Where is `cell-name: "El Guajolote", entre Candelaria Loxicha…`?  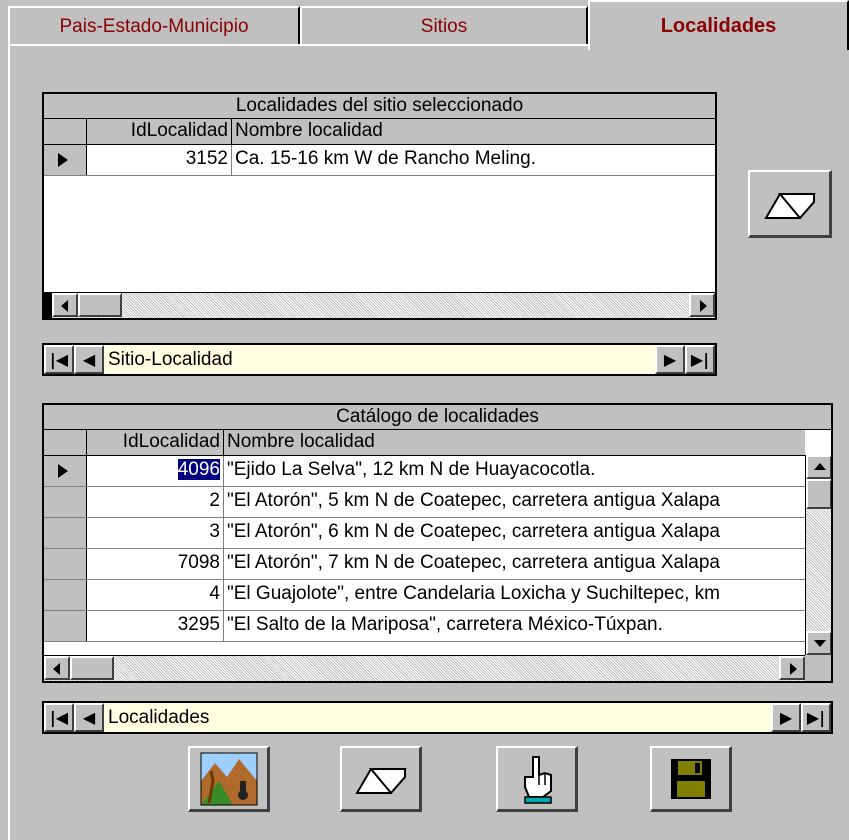 cell-name: "El Guajolote", entre Candelaria Loxicha… is located at coordinates (514, 595).